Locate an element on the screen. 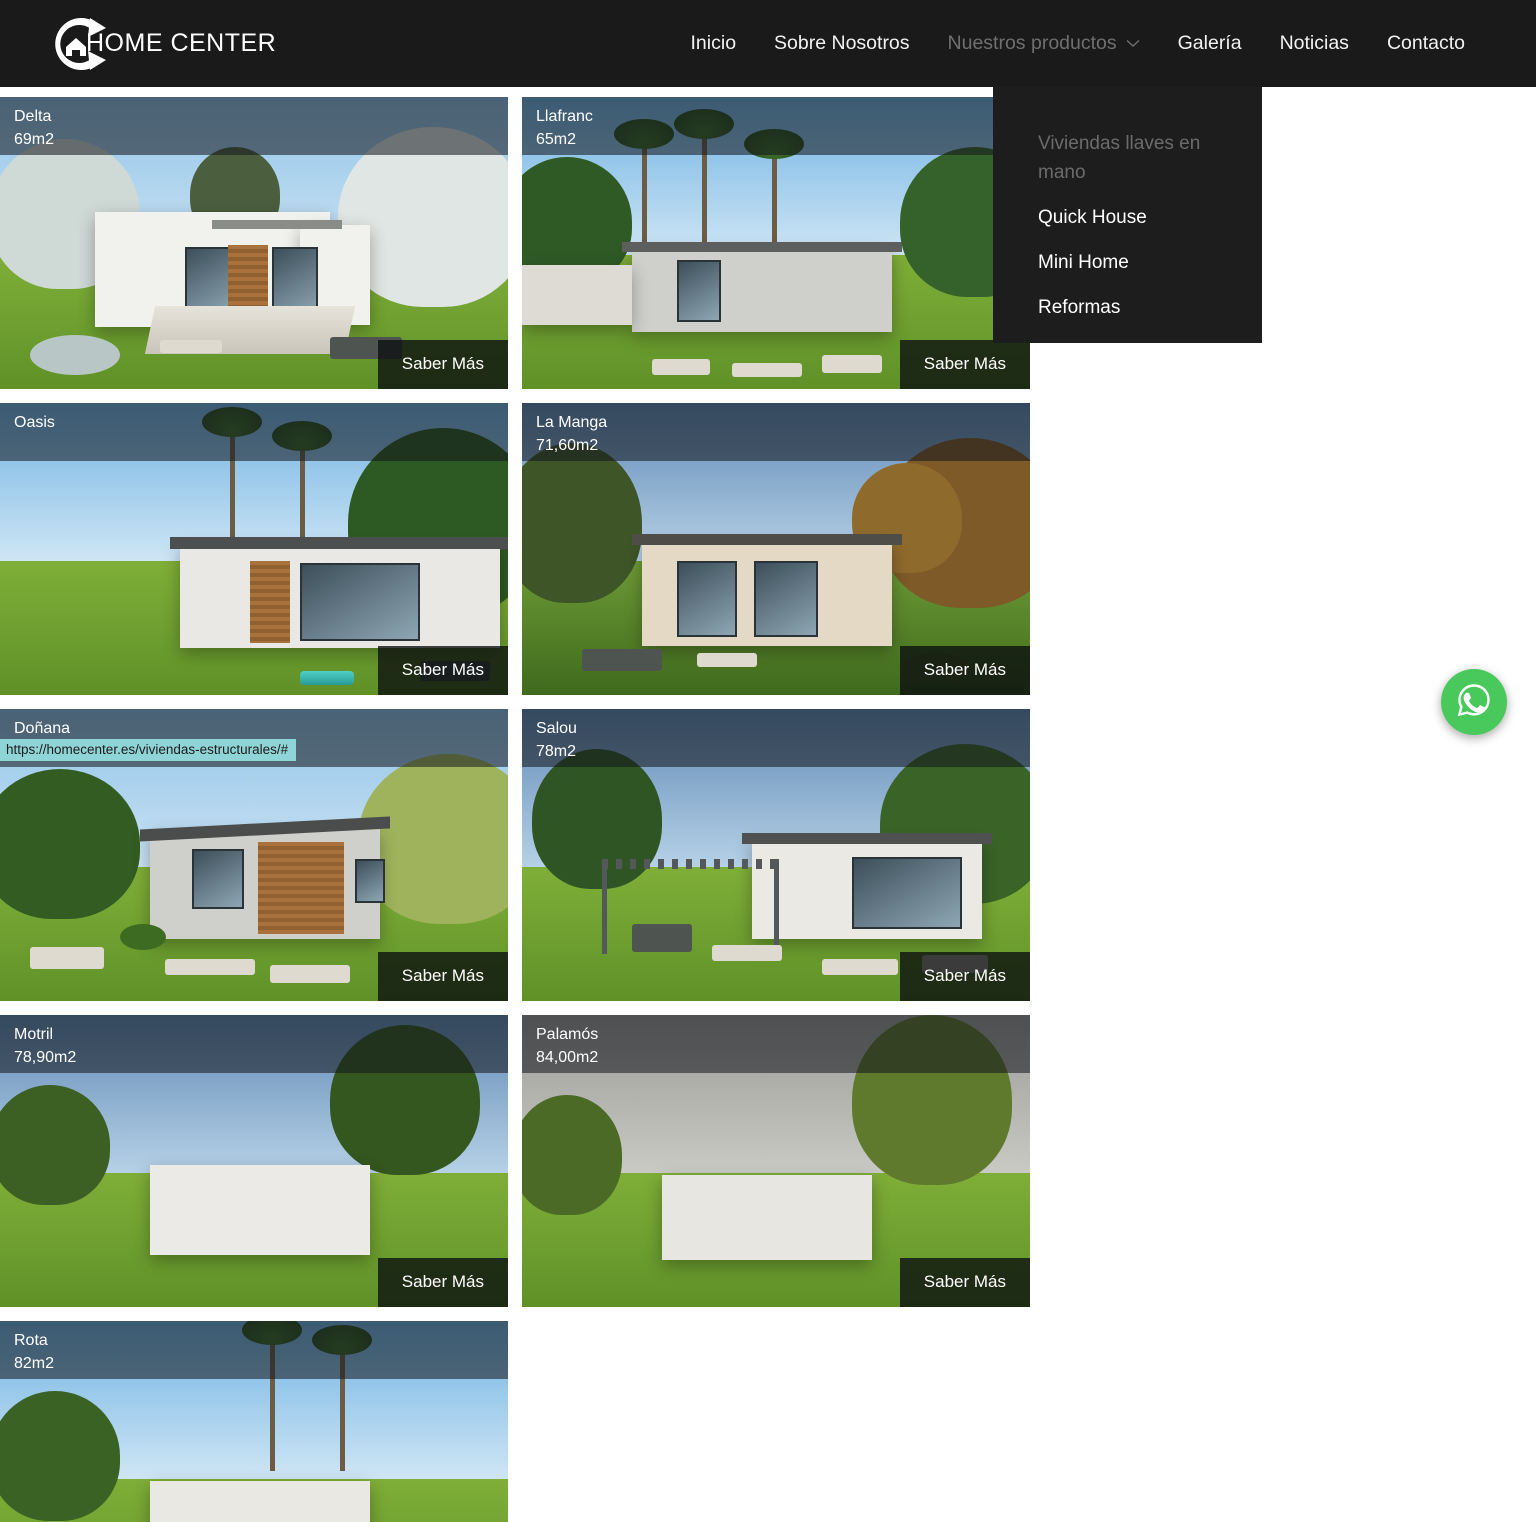  dropdown-item-label: Mini Home is located at coordinates (1083, 262).